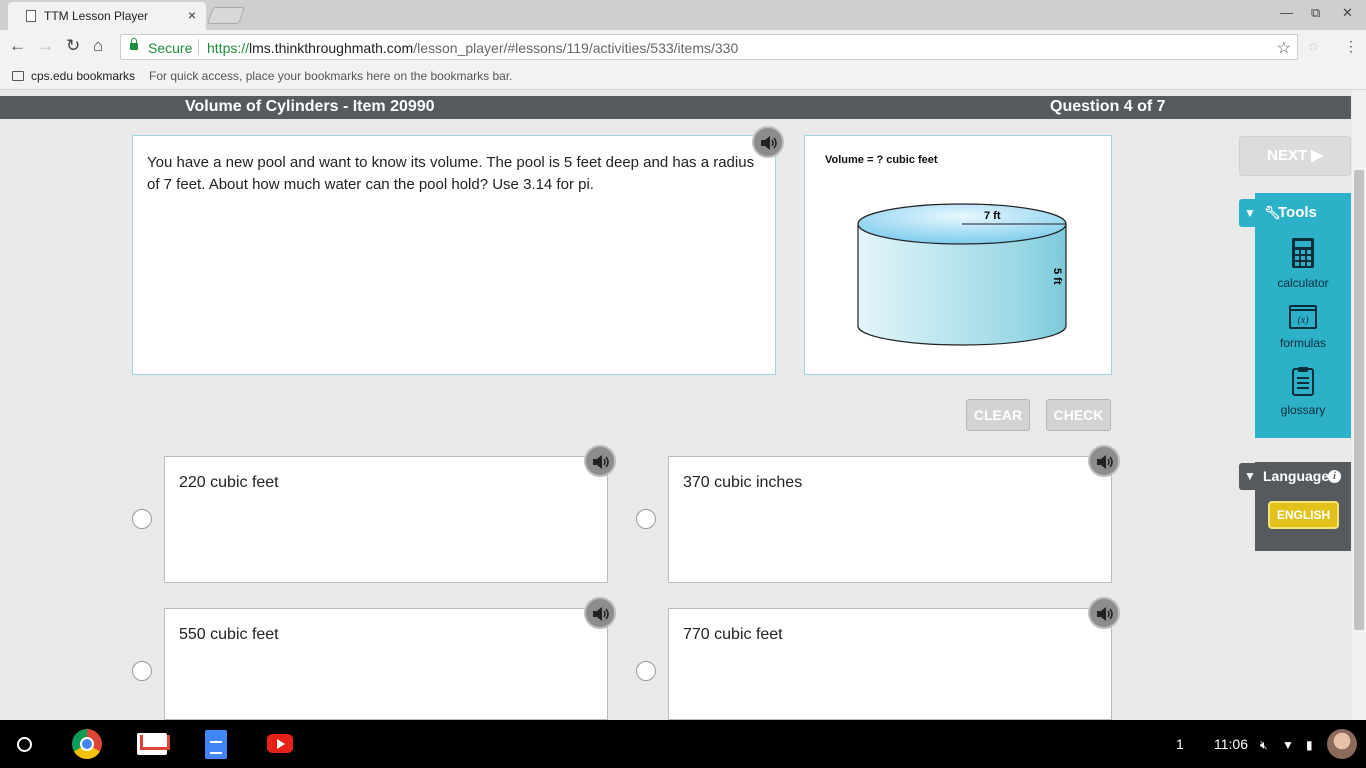  What do you see at coordinates (31, 16) in the screenshot?
I see `page-icon` at bounding box center [31, 16].